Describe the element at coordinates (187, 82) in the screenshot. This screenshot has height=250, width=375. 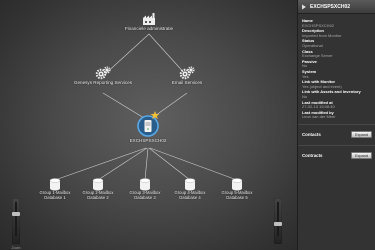
I see `node-label: Email Services` at that location.